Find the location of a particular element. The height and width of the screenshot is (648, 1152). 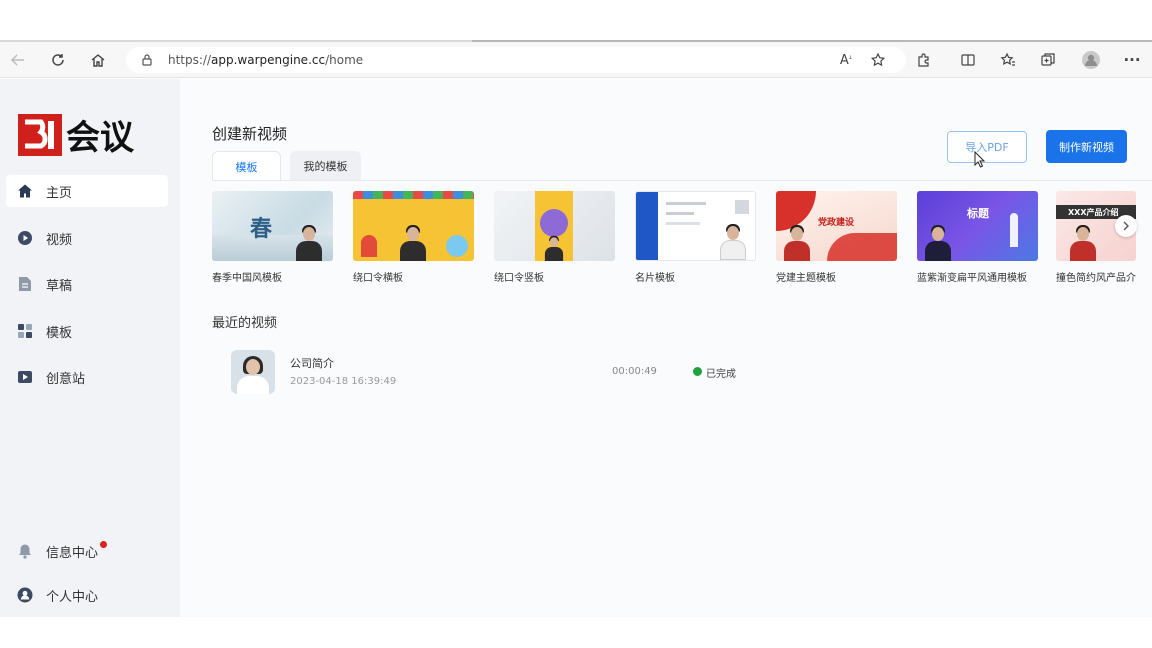

sidebar-item-home: 主页 is located at coordinates (87, 191).